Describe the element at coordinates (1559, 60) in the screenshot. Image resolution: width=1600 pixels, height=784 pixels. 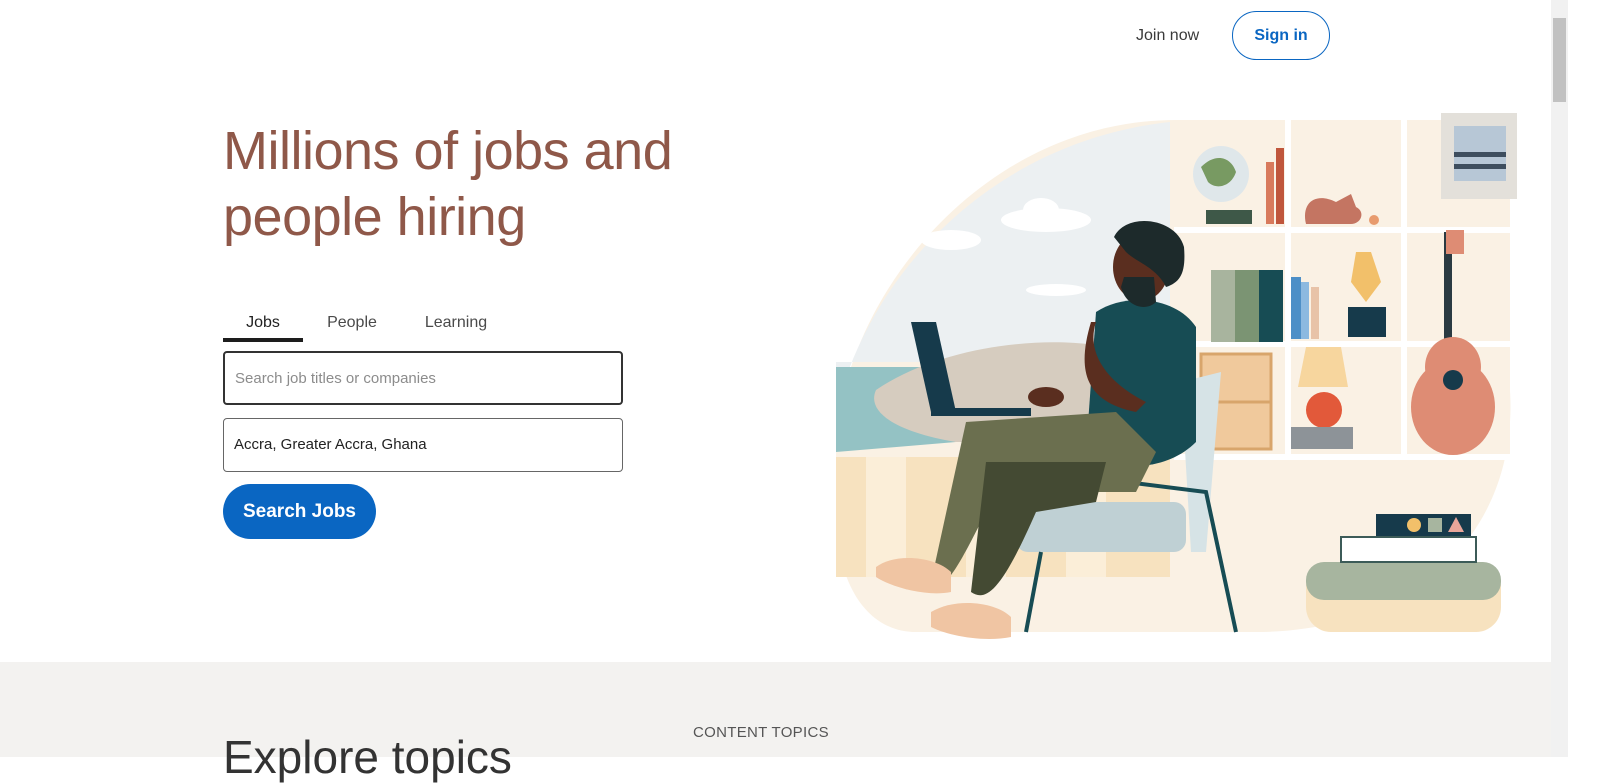
I see `scrollbar-thumb` at that location.